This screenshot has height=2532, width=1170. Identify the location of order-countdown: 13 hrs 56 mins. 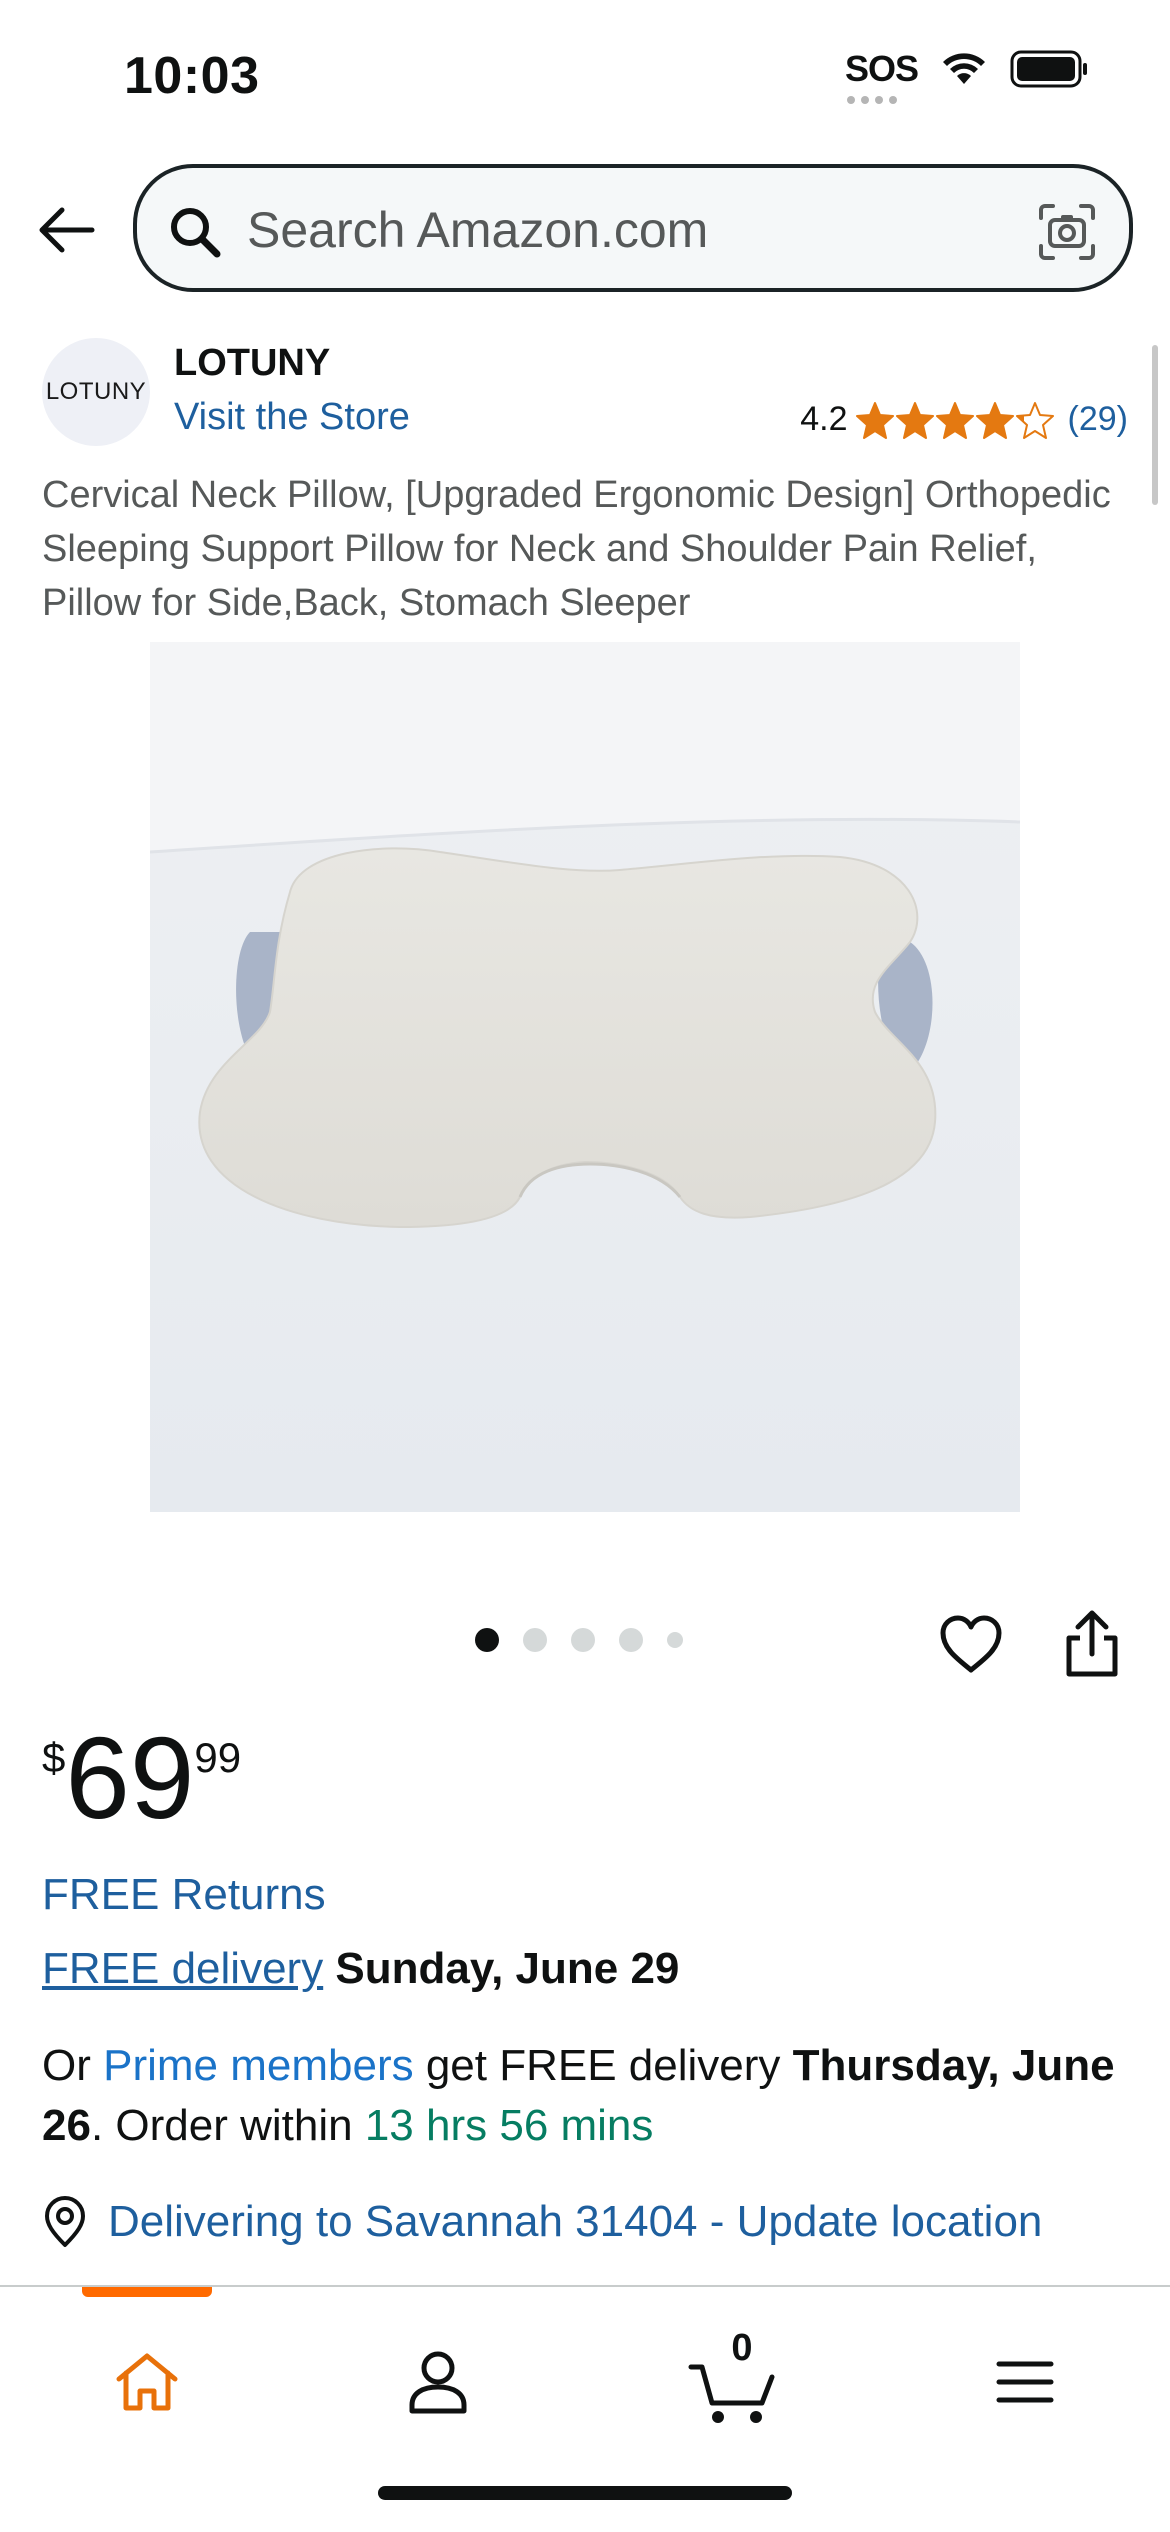
(509, 2125).